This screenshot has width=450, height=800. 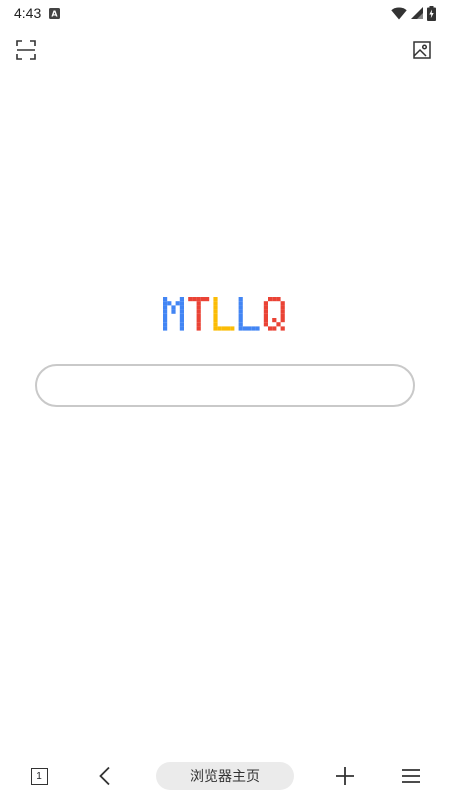 I want to click on a-notification-icon: A, so click(x=55, y=13).